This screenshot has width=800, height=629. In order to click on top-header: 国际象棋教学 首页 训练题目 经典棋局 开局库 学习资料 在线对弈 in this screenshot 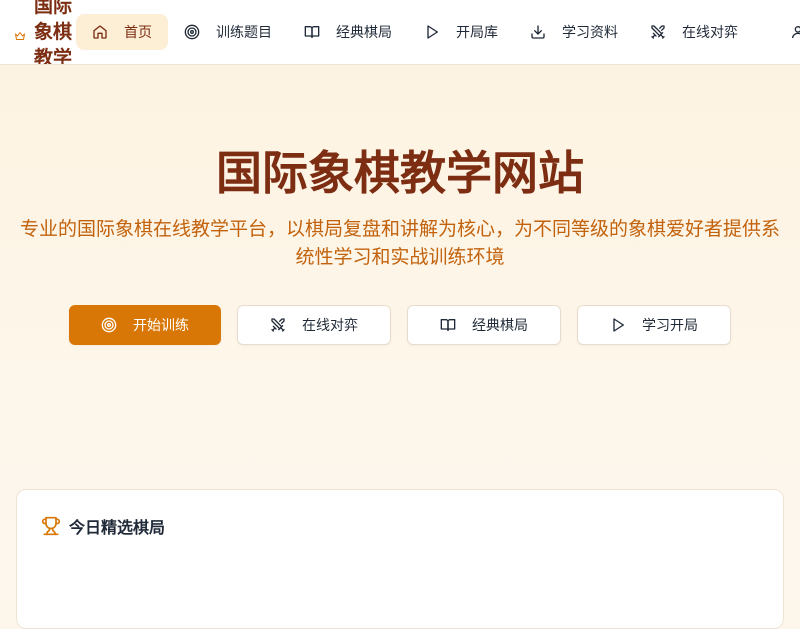, I will do `click(400, 32)`.